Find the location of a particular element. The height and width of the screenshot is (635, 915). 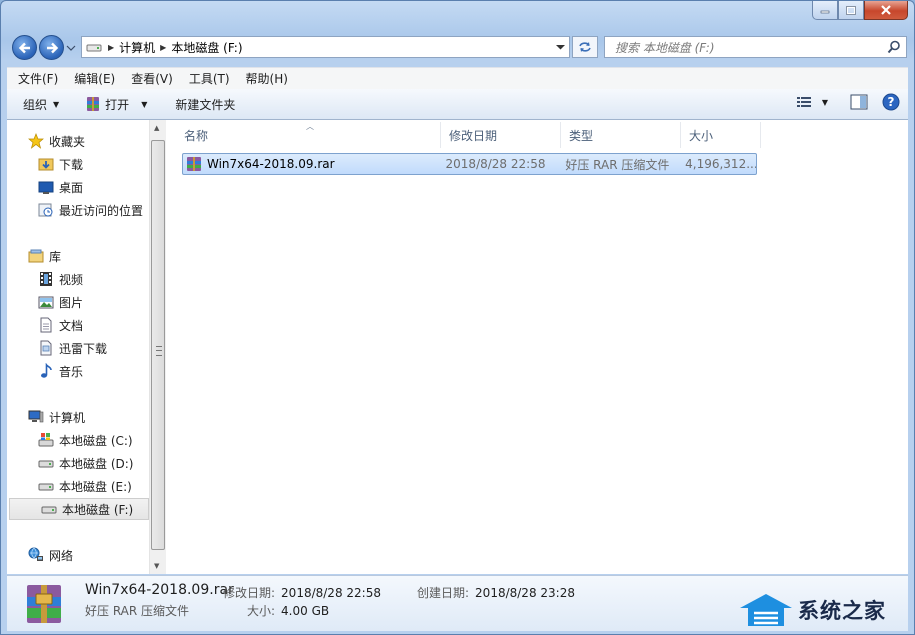

minimize-button is located at coordinates (825, 10).